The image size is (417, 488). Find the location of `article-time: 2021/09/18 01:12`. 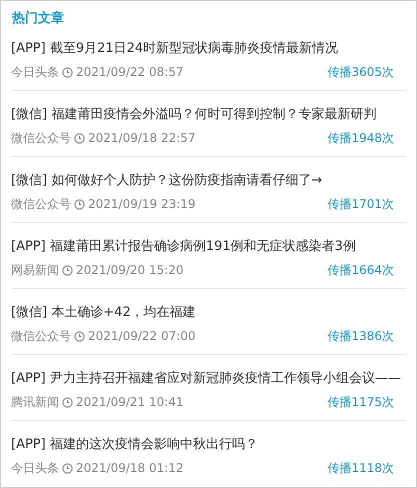

article-time: 2021/09/18 01:12 is located at coordinates (130, 468).